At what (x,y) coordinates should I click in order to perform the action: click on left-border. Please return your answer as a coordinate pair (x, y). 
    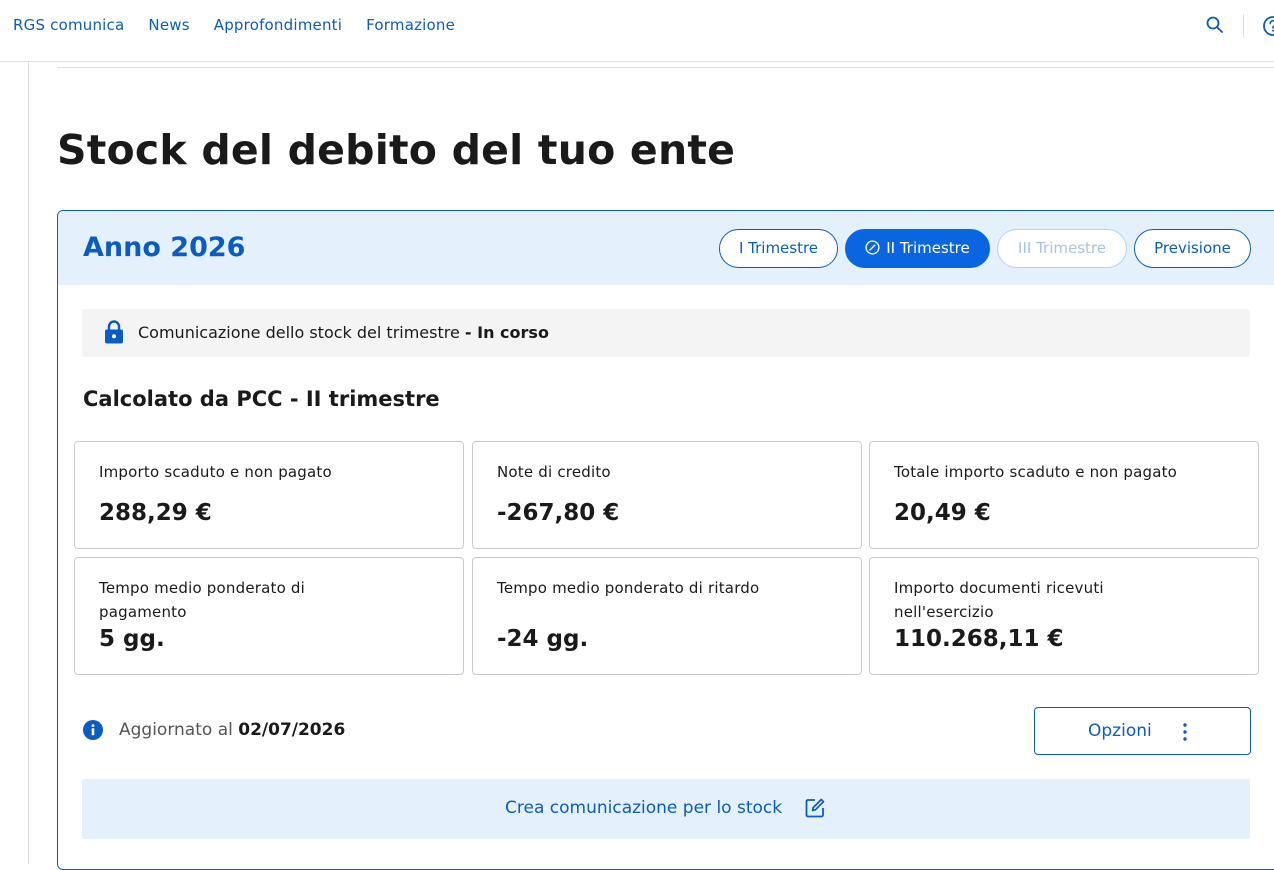
    Looking at the image, I should click on (28, 463).